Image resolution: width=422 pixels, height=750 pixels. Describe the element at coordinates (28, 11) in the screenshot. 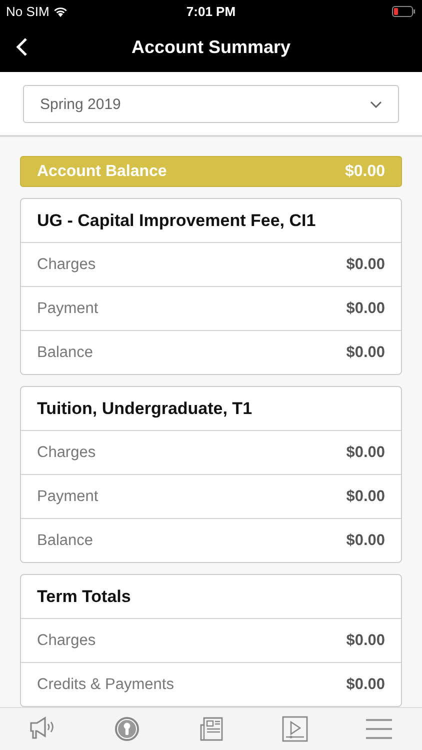

I see `carrier-text: No SIM` at that location.